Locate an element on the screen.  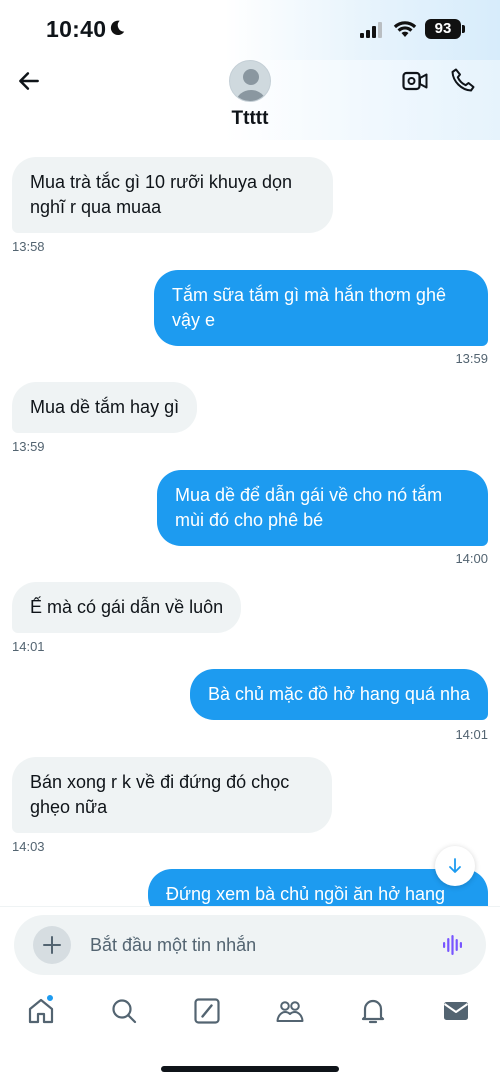
message-bubble-outgoing: Tắm sữa tắm gì mà hắn thơm ghê vậy e is located at coordinates (321, 308).